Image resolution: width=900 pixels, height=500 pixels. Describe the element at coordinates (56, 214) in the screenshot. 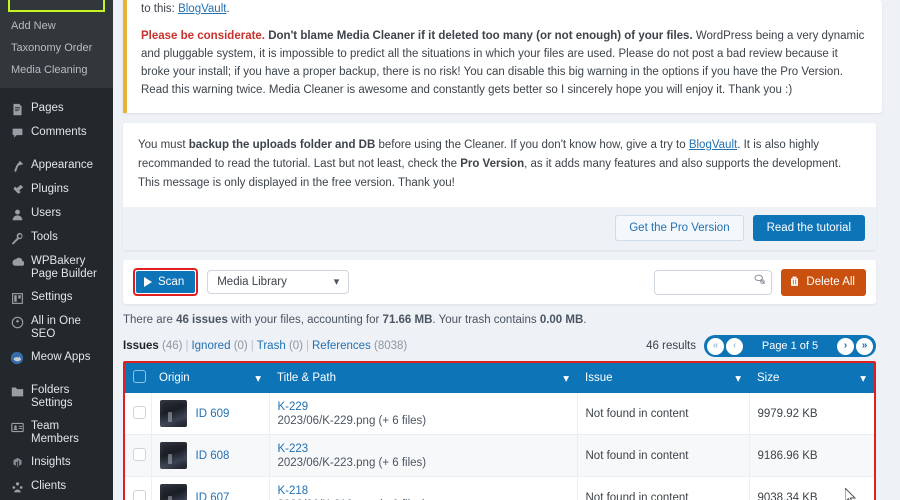

I see `sidebar-item-users: Users` at that location.